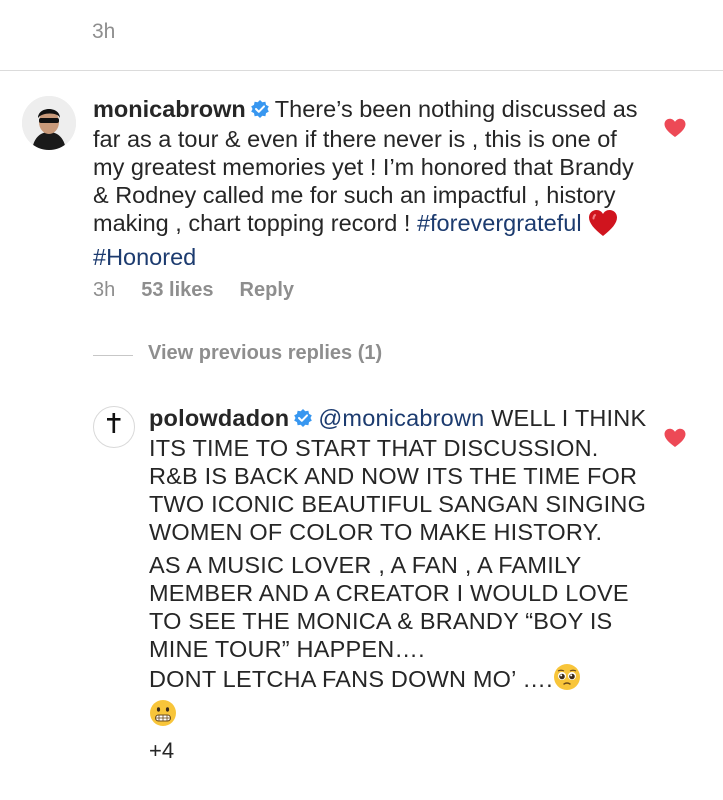 Image resolution: width=723 pixels, height=800 pixels. I want to click on divider, so click(361, 70).